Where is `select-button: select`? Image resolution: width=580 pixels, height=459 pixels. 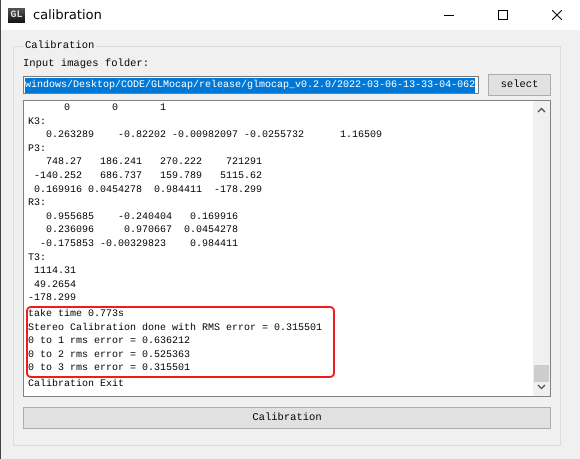
select-button: select is located at coordinates (519, 85).